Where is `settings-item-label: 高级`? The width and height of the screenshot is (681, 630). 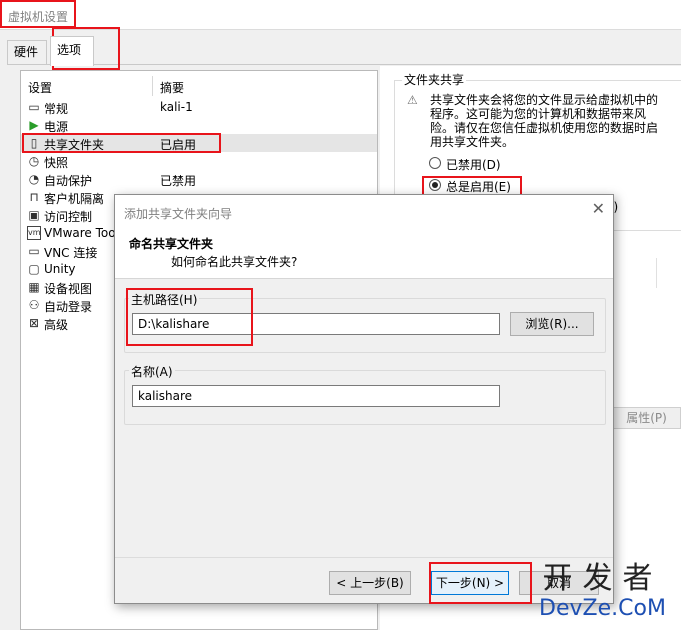 settings-item-label: 高级 is located at coordinates (56, 325).